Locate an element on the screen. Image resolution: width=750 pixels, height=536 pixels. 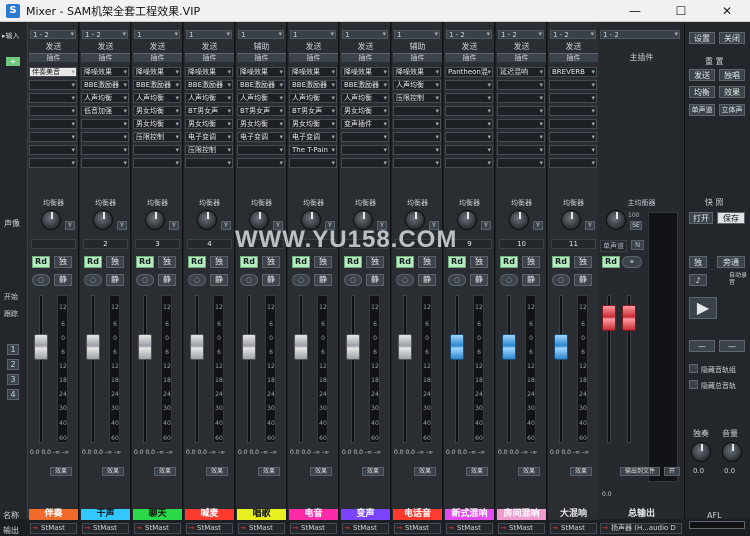
take-number-1: 1 is located at coordinates (13, 349).